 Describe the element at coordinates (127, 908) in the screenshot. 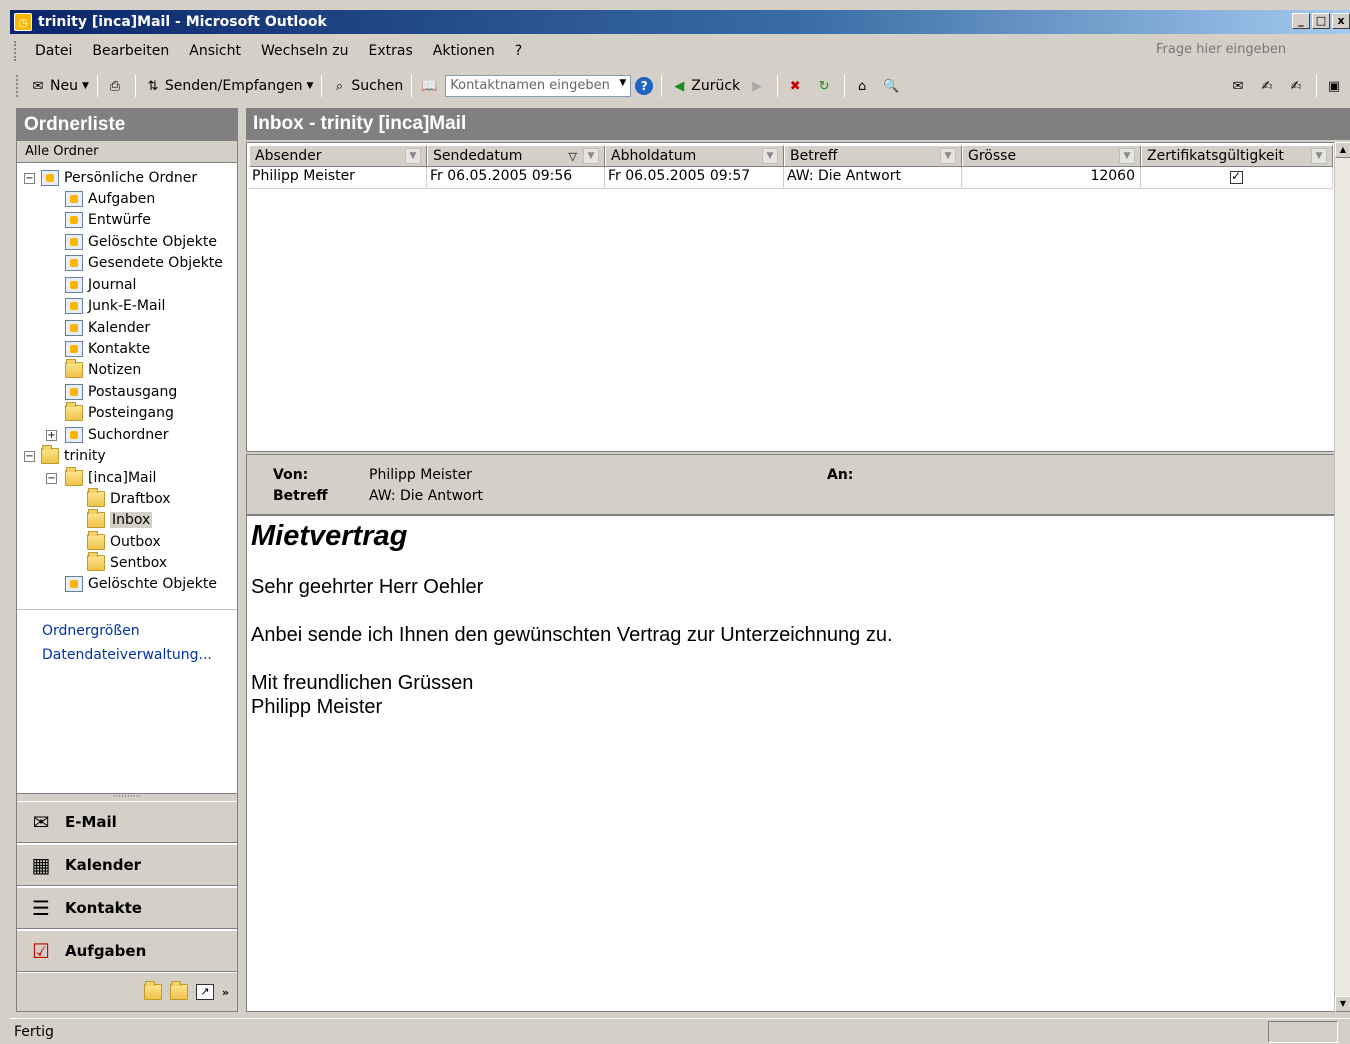

I see `nav-button-contacts: ☰ Kontakte` at that location.